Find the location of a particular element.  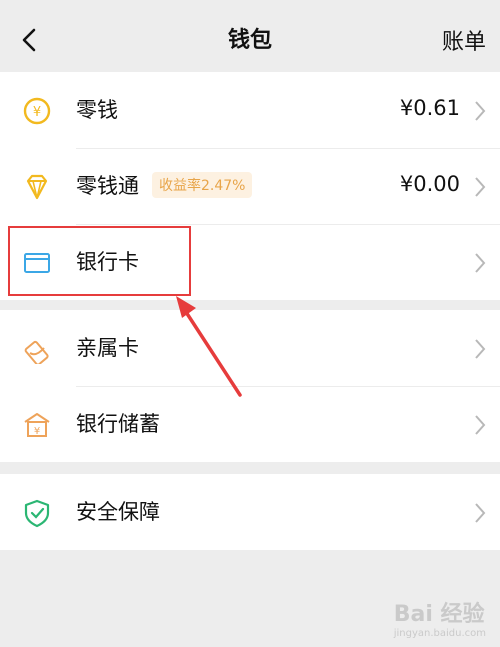

balance-value: ¥0.00 is located at coordinates (429, 184).